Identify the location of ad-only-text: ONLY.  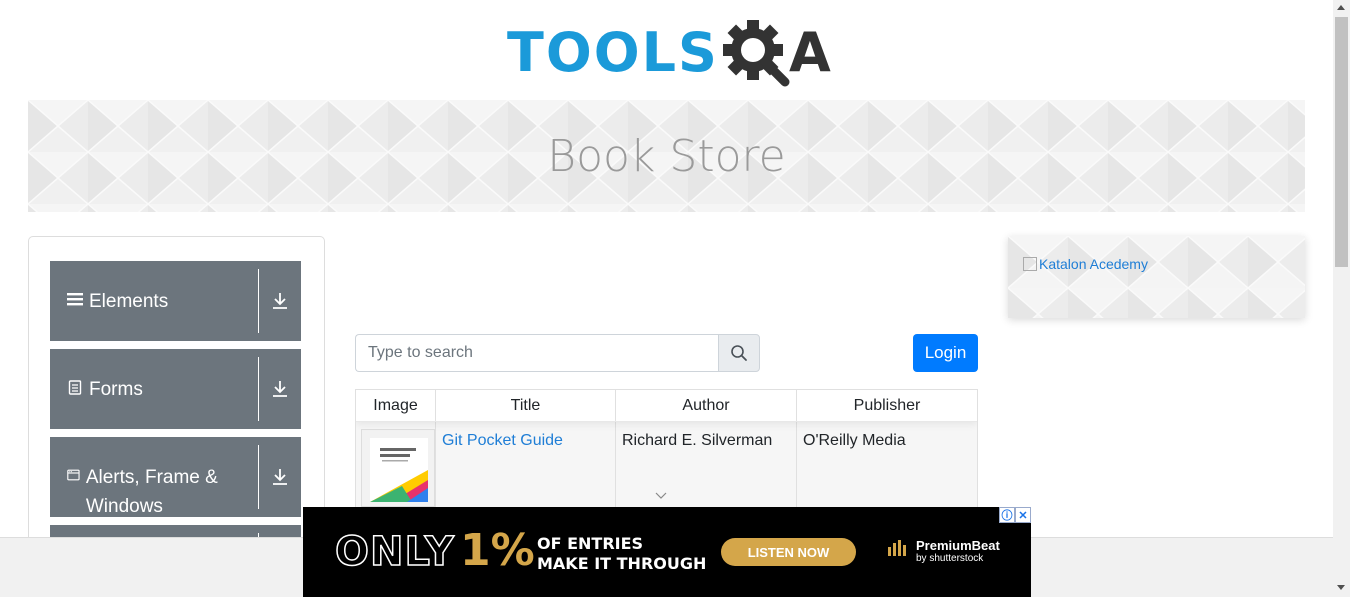
(394, 552).